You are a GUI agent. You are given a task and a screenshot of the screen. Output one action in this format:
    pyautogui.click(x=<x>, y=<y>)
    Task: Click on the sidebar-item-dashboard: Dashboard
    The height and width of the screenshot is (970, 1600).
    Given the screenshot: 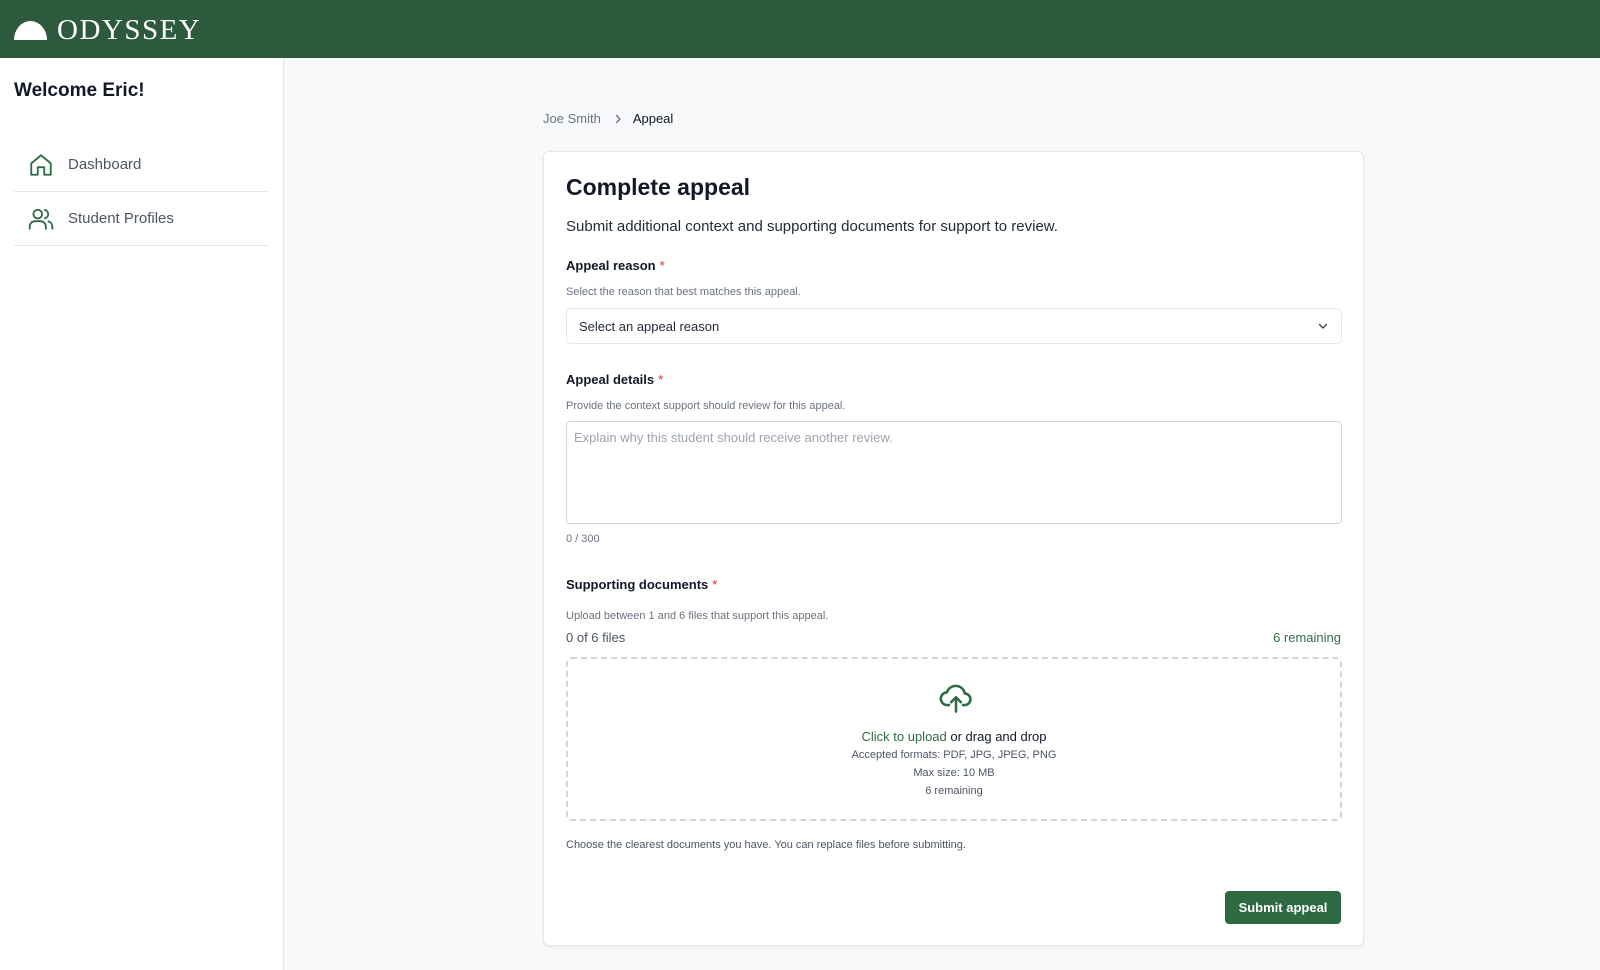 What is the action you would take?
    pyautogui.click(x=141, y=165)
    